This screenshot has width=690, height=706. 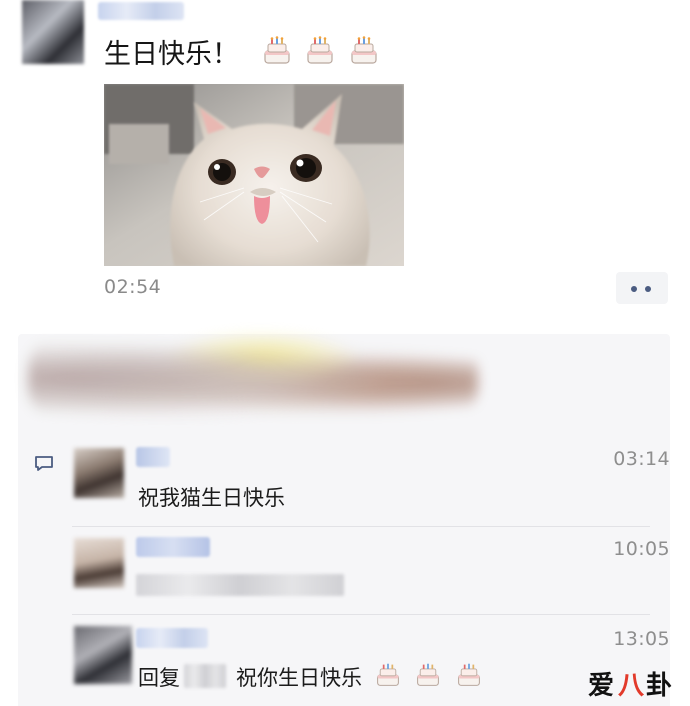 I want to click on poster-name, so click(x=141, y=11).